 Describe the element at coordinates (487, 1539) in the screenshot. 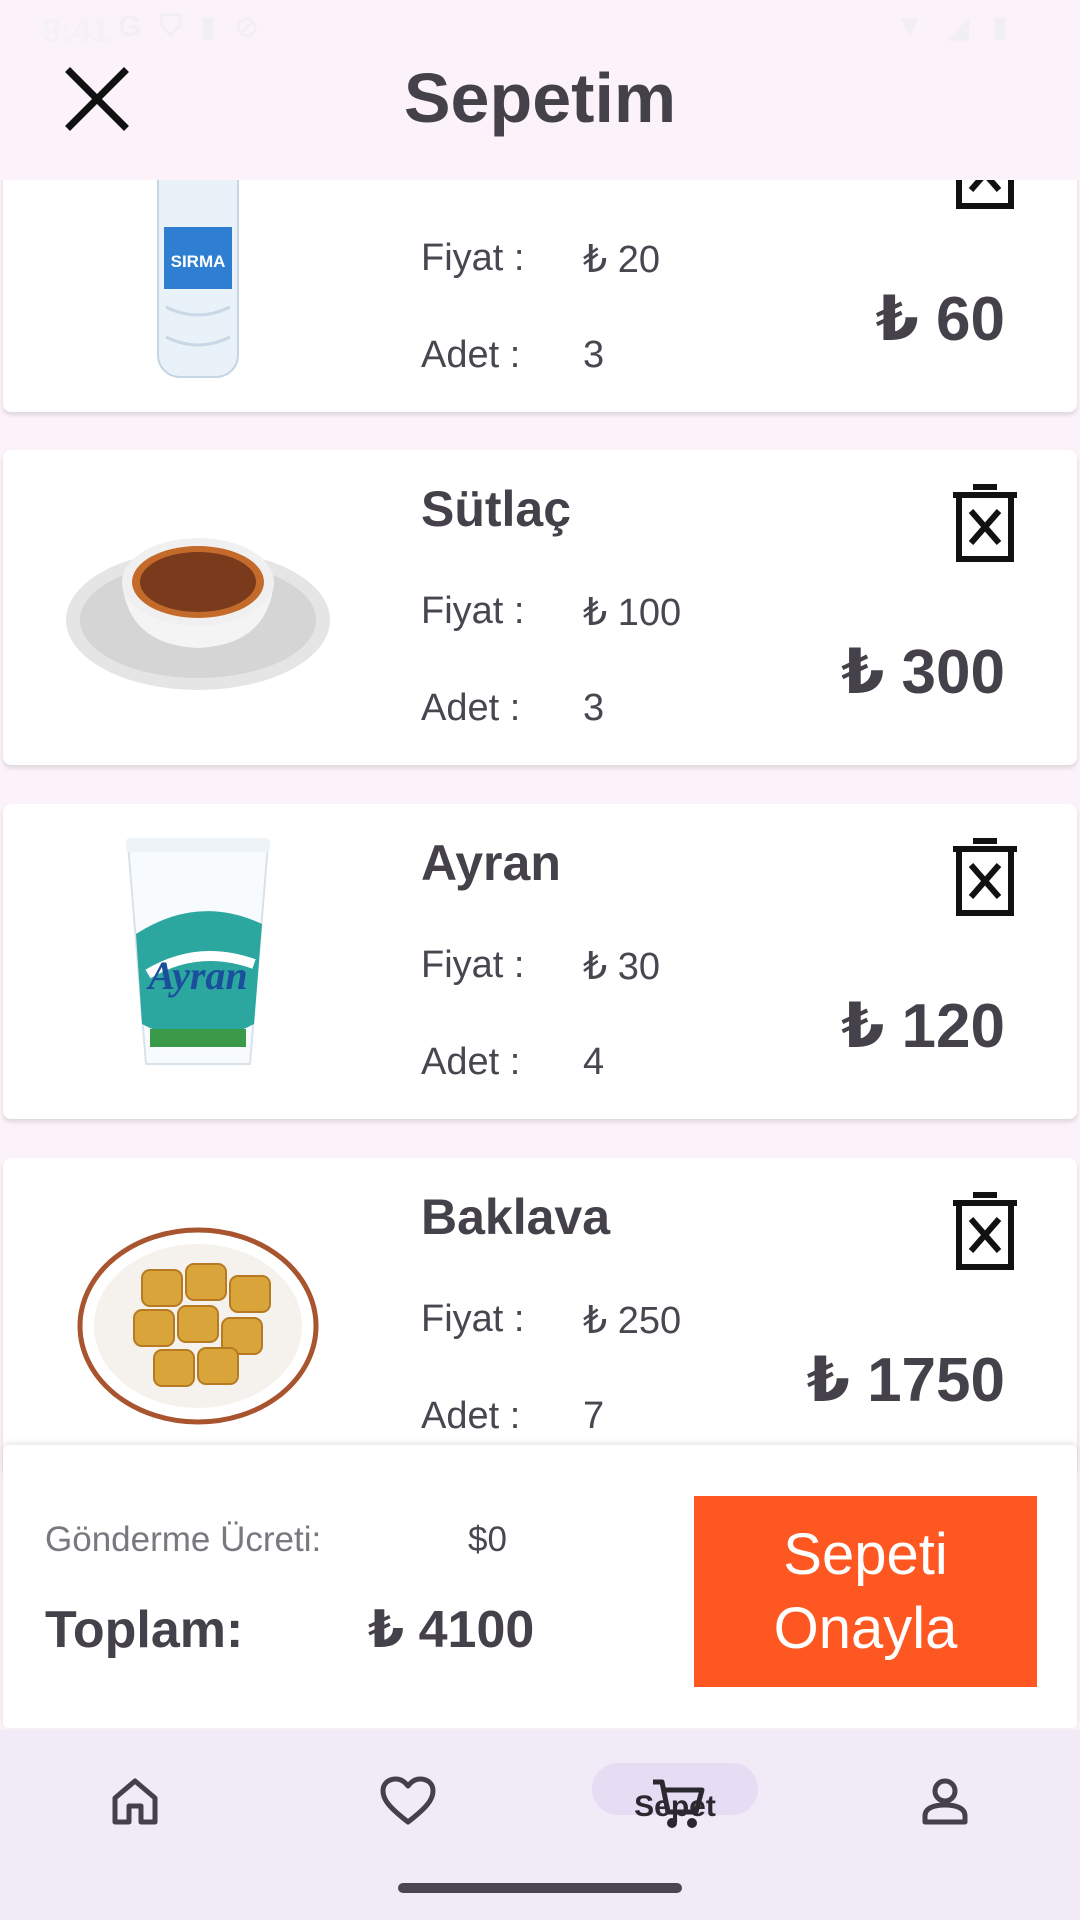

I see `shipping-fee-value: $0` at that location.